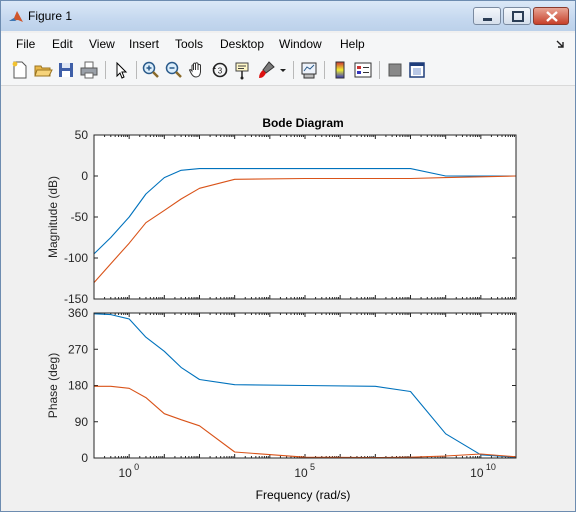 This screenshot has height=516, width=576. I want to click on matlab-app-icon, so click(16, 17).